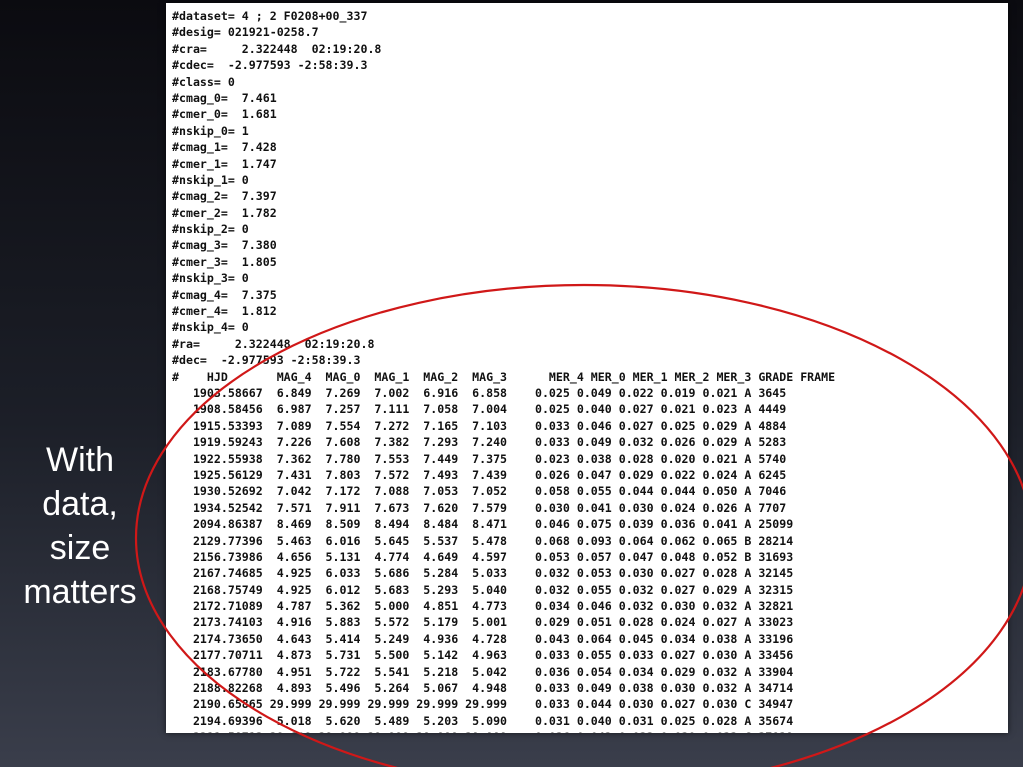  I want to click on header-line: #cmer_2= 1.782, so click(224, 212).